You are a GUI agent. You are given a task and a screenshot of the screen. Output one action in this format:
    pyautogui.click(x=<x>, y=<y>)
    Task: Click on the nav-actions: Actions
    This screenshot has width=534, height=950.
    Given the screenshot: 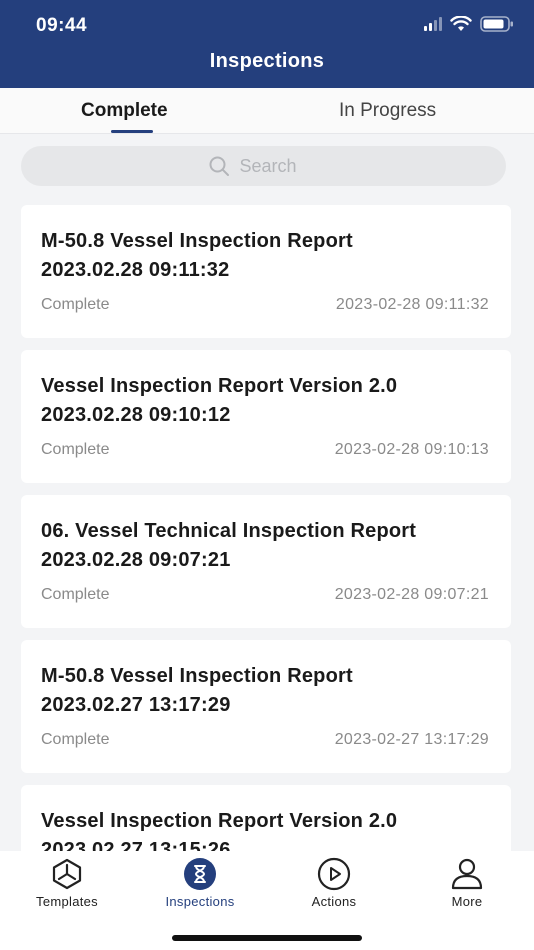 What is the action you would take?
    pyautogui.click(x=334, y=885)
    